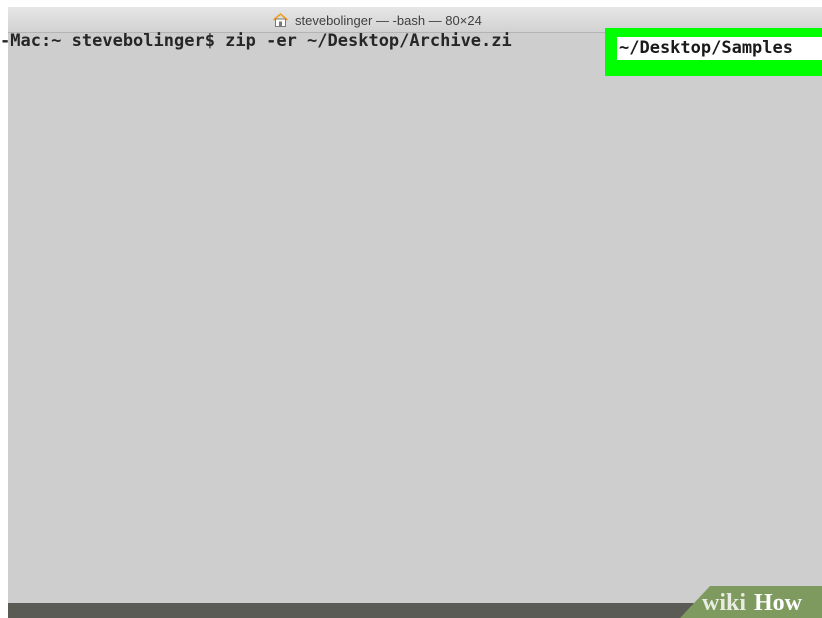 The width and height of the screenshot is (822, 618). Describe the element at coordinates (368, 41) in the screenshot. I see `command-text: zip -er ~/Desktop/Archive.zi` at that location.